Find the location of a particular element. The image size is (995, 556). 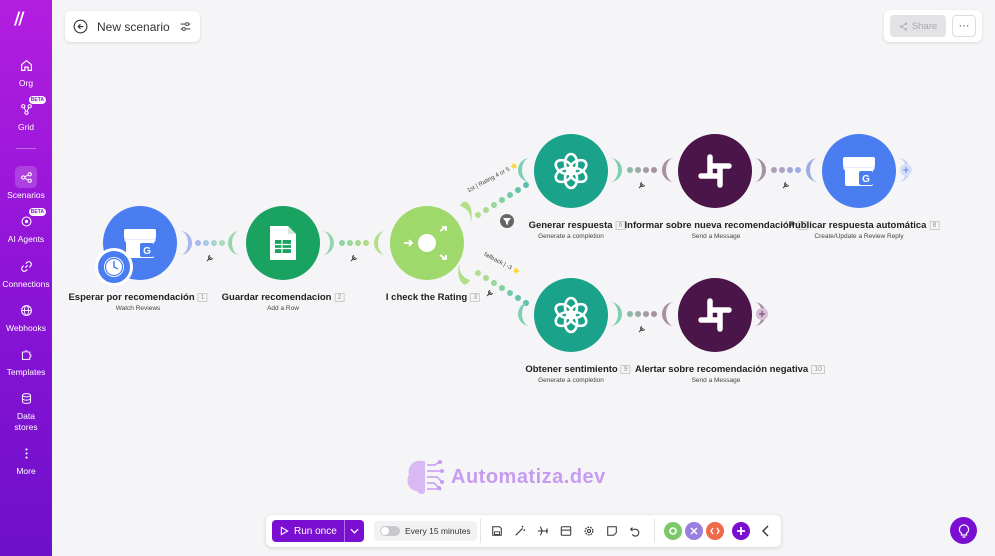

lightbulb-icon is located at coordinates (963, 530).